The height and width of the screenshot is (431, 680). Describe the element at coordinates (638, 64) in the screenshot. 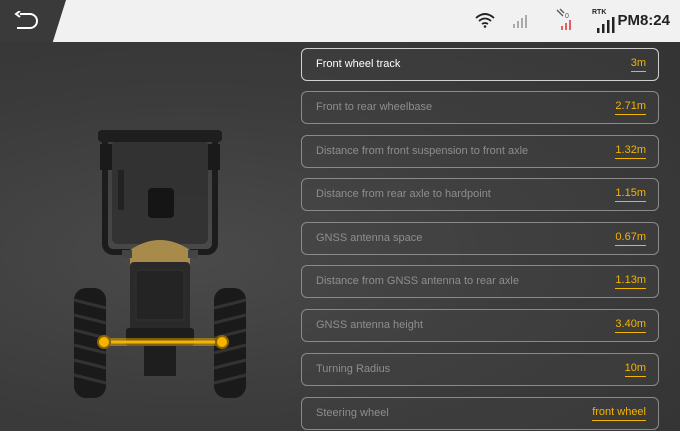

I see `param-value: 3m` at that location.